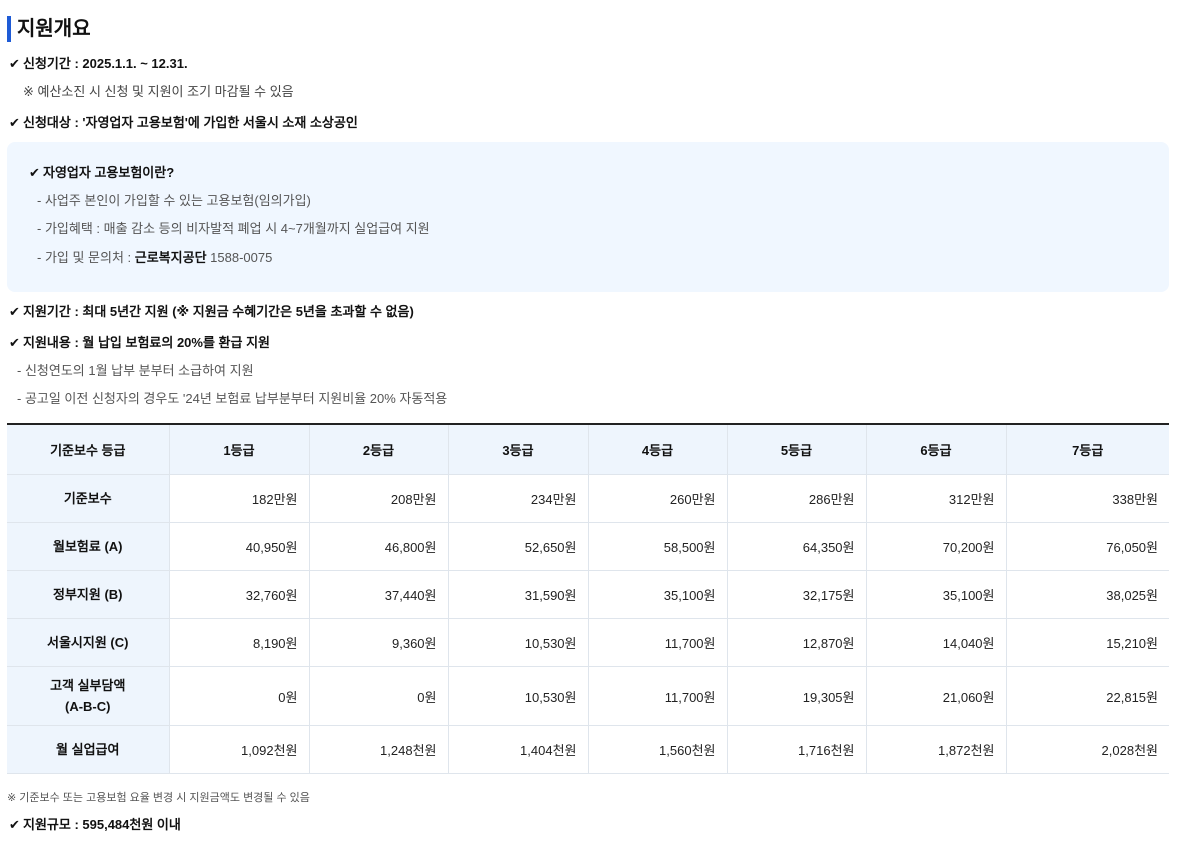 The image size is (1178, 842). Describe the element at coordinates (797, 449) in the screenshot. I see `table-header: 5등급` at that location.